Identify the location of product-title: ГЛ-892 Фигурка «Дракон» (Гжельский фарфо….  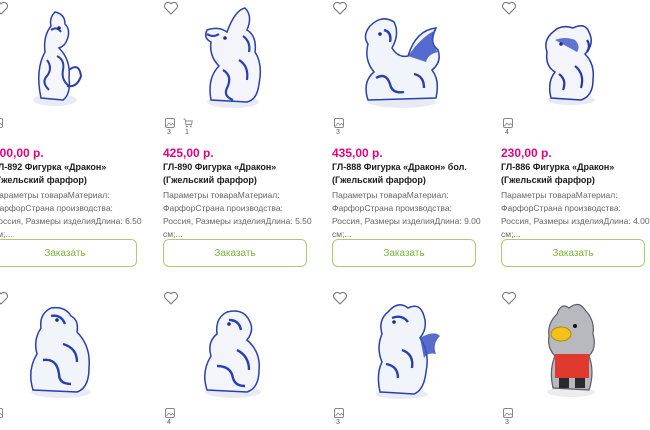
(72, 174).